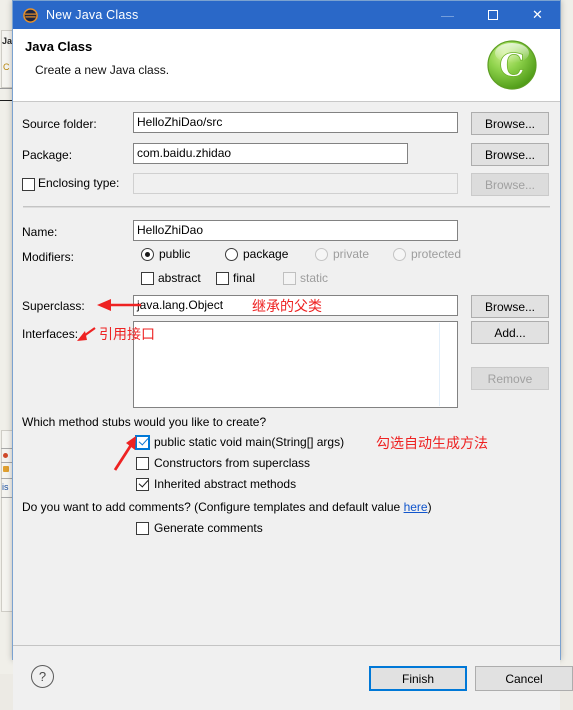 This screenshot has width=573, height=710. Describe the element at coordinates (295, 364) in the screenshot. I see `interfaces-listbox` at that location.